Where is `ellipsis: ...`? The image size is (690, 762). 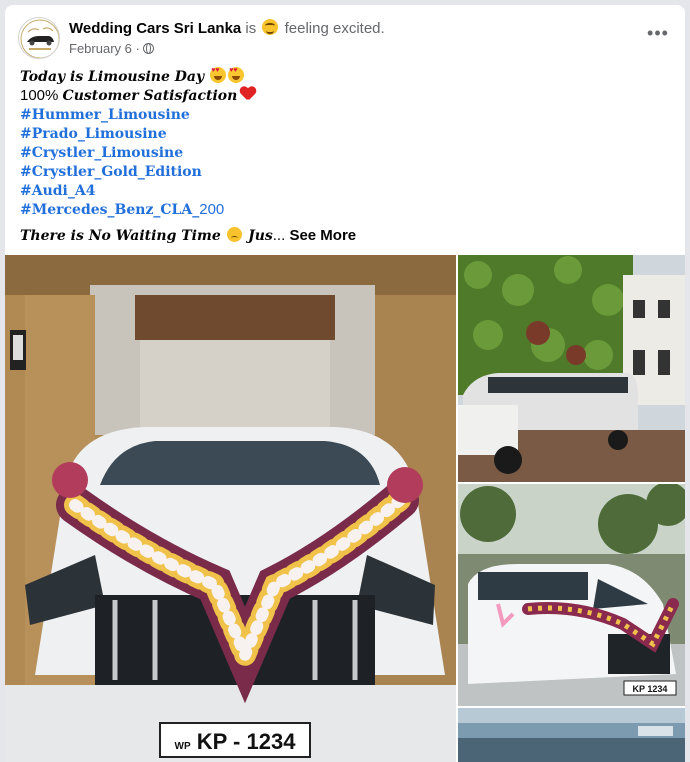
ellipsis: ... is located at coordinates (279, 235).